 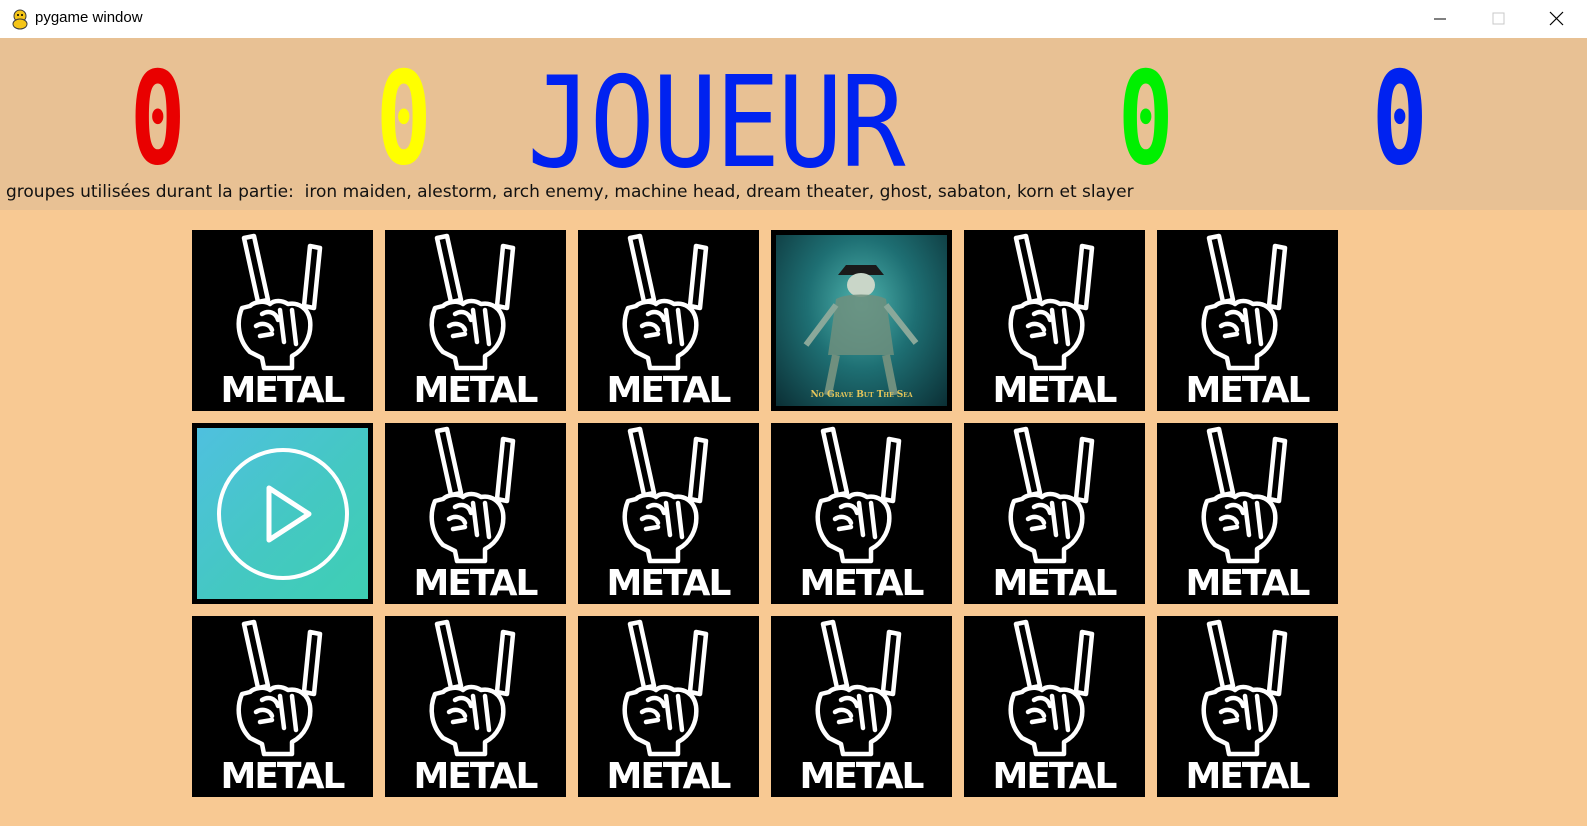 What do you see at coordinates (1146, 119) in the screenshot?
I see `score-green-player: 0` at bounding box center [1146, 119].